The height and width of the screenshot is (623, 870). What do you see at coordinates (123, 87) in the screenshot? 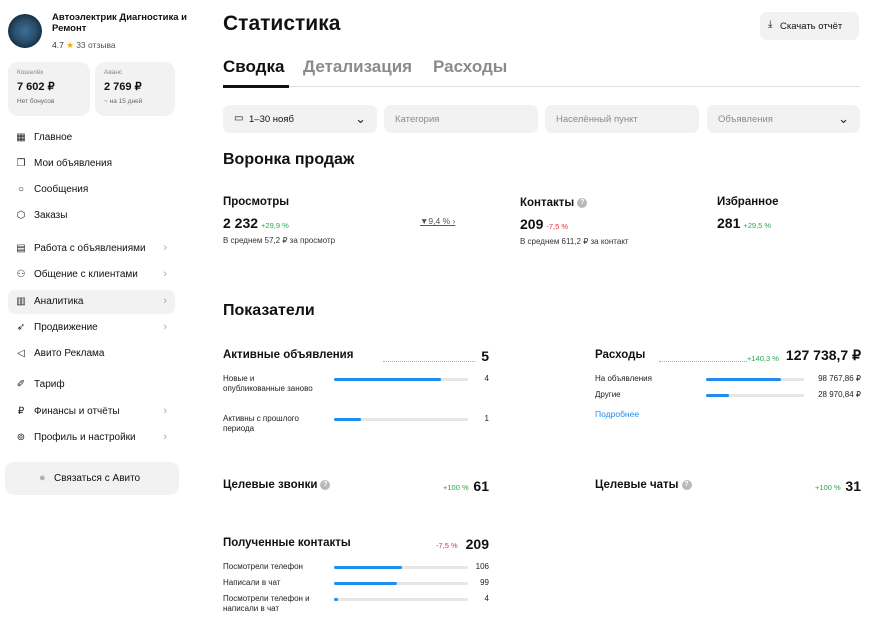
I see `advance-value: 2 769 ₽` at bounding box center [123, 87].